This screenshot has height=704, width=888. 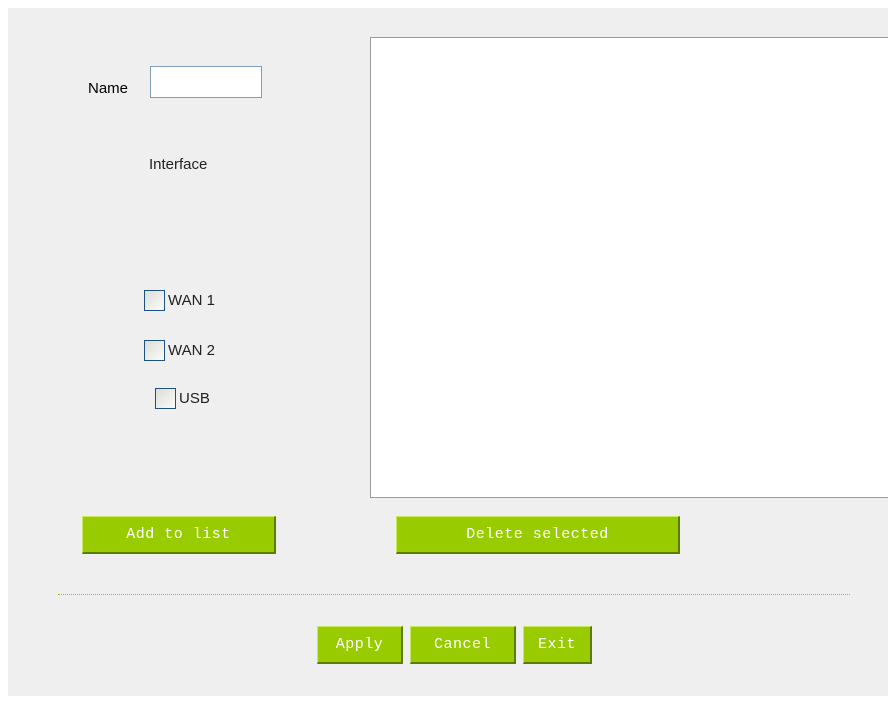 I want to click on interface-label: Interface, so click(x=178, y=164).